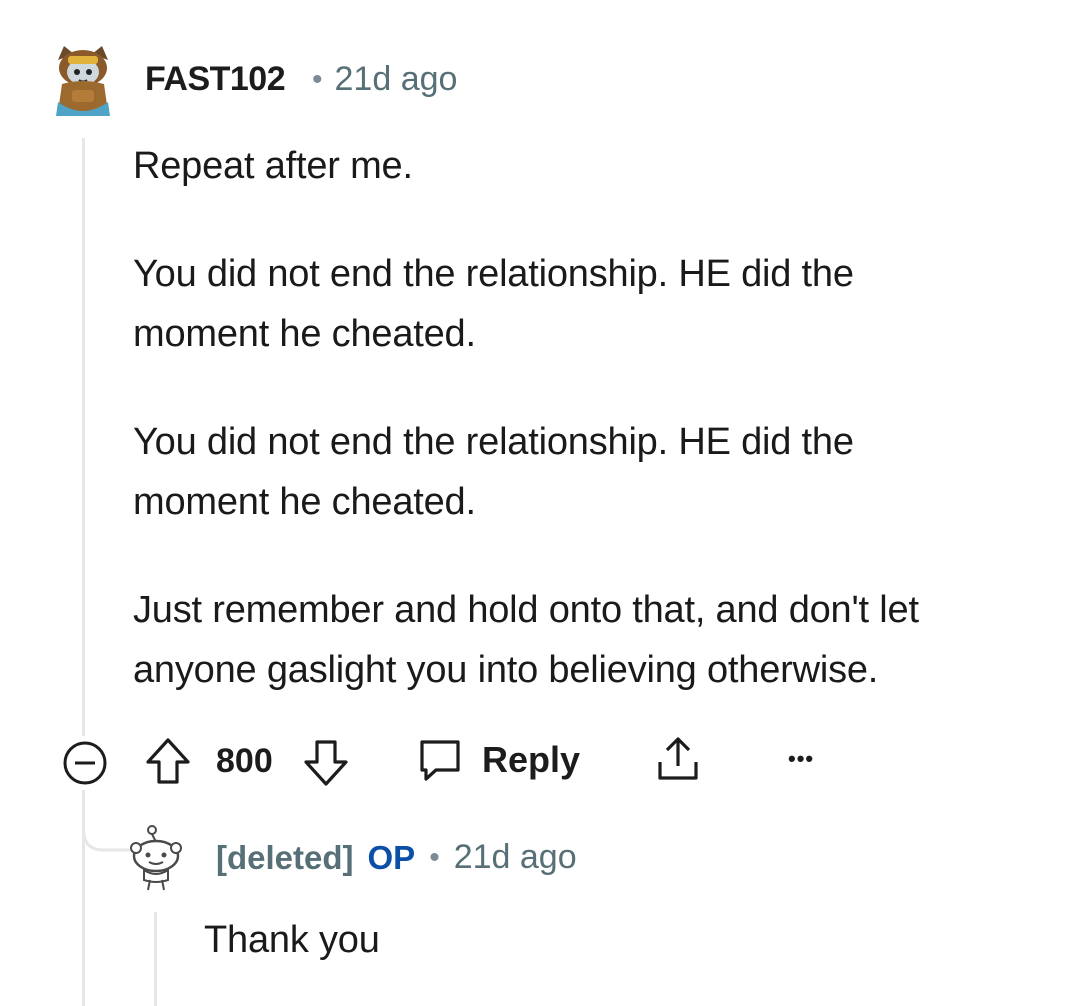  I want to click on op-badge: OP, so click(391, 857).